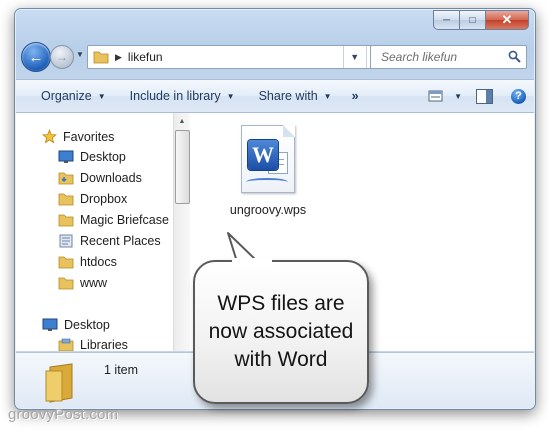 Image resolution: width=549 pixels, height=437 pixels. I want to click on caption-buttons: ─ □ ✕, so click(481, 20).